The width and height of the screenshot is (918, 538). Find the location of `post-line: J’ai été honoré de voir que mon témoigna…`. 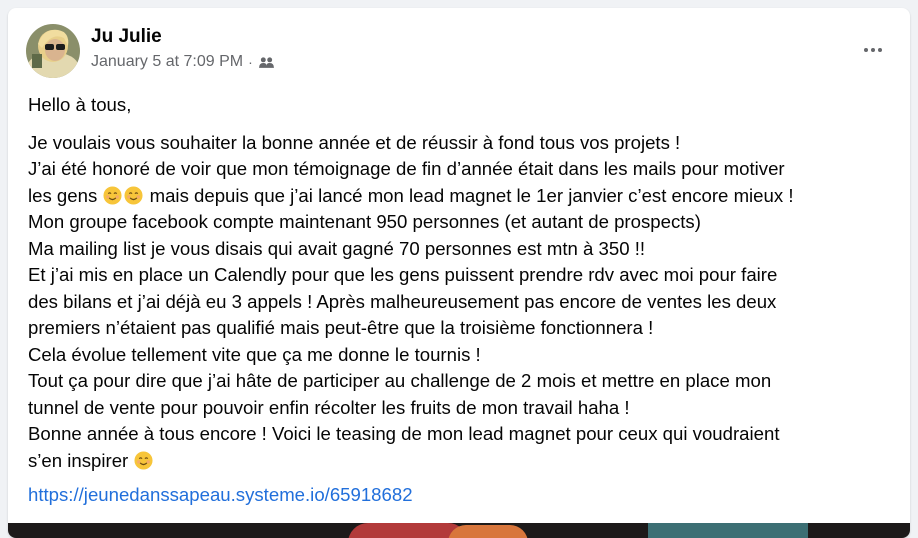

post-line: J’ai été honoré de voir que mon témoigna… is located at coordinates (406, 168).